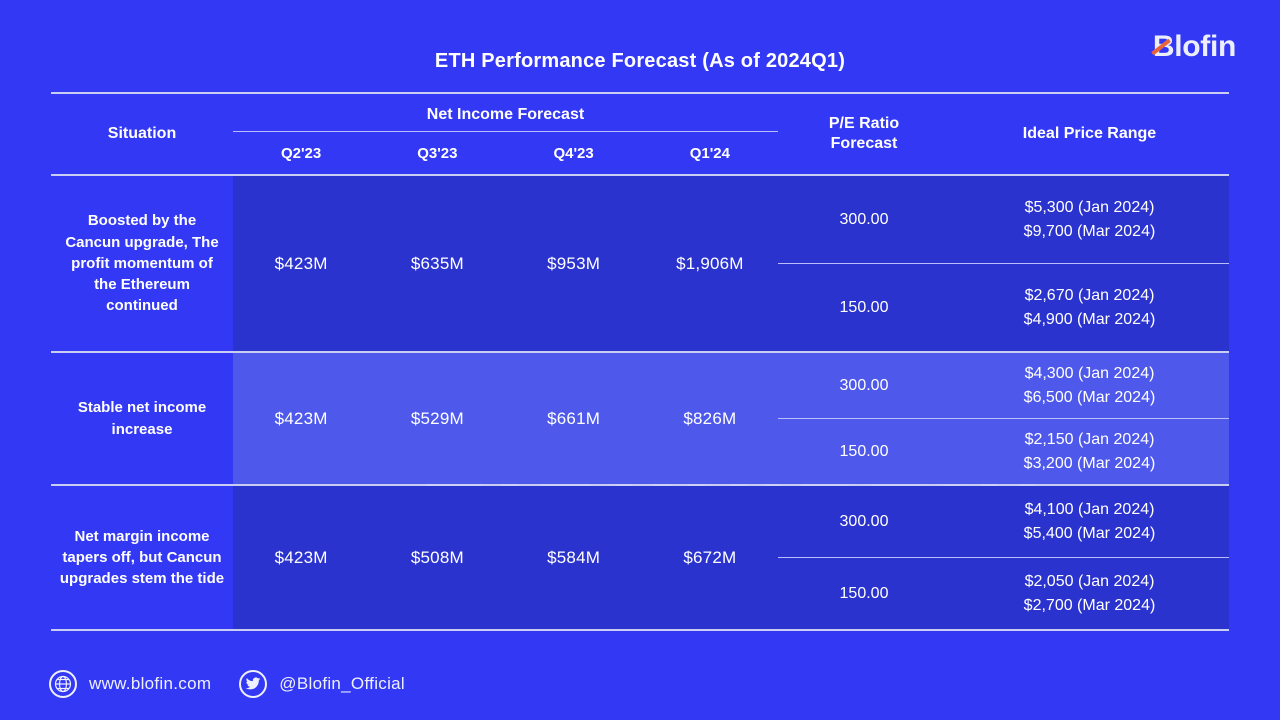 The width and height of the screenshot is (1280, 720). What do you see at coordinates (150, 683) in the screenshot?
I see `footer-website-text: www.blofin.com` at bounding box center [150, 683].